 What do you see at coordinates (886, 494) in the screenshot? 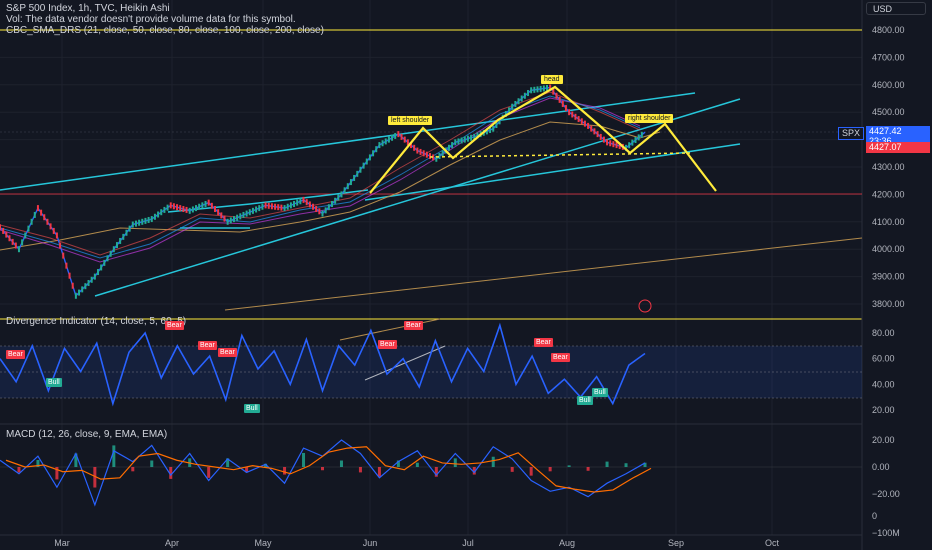
I see `macd-tick-label: −20.00` at bounding box center [886, 494].